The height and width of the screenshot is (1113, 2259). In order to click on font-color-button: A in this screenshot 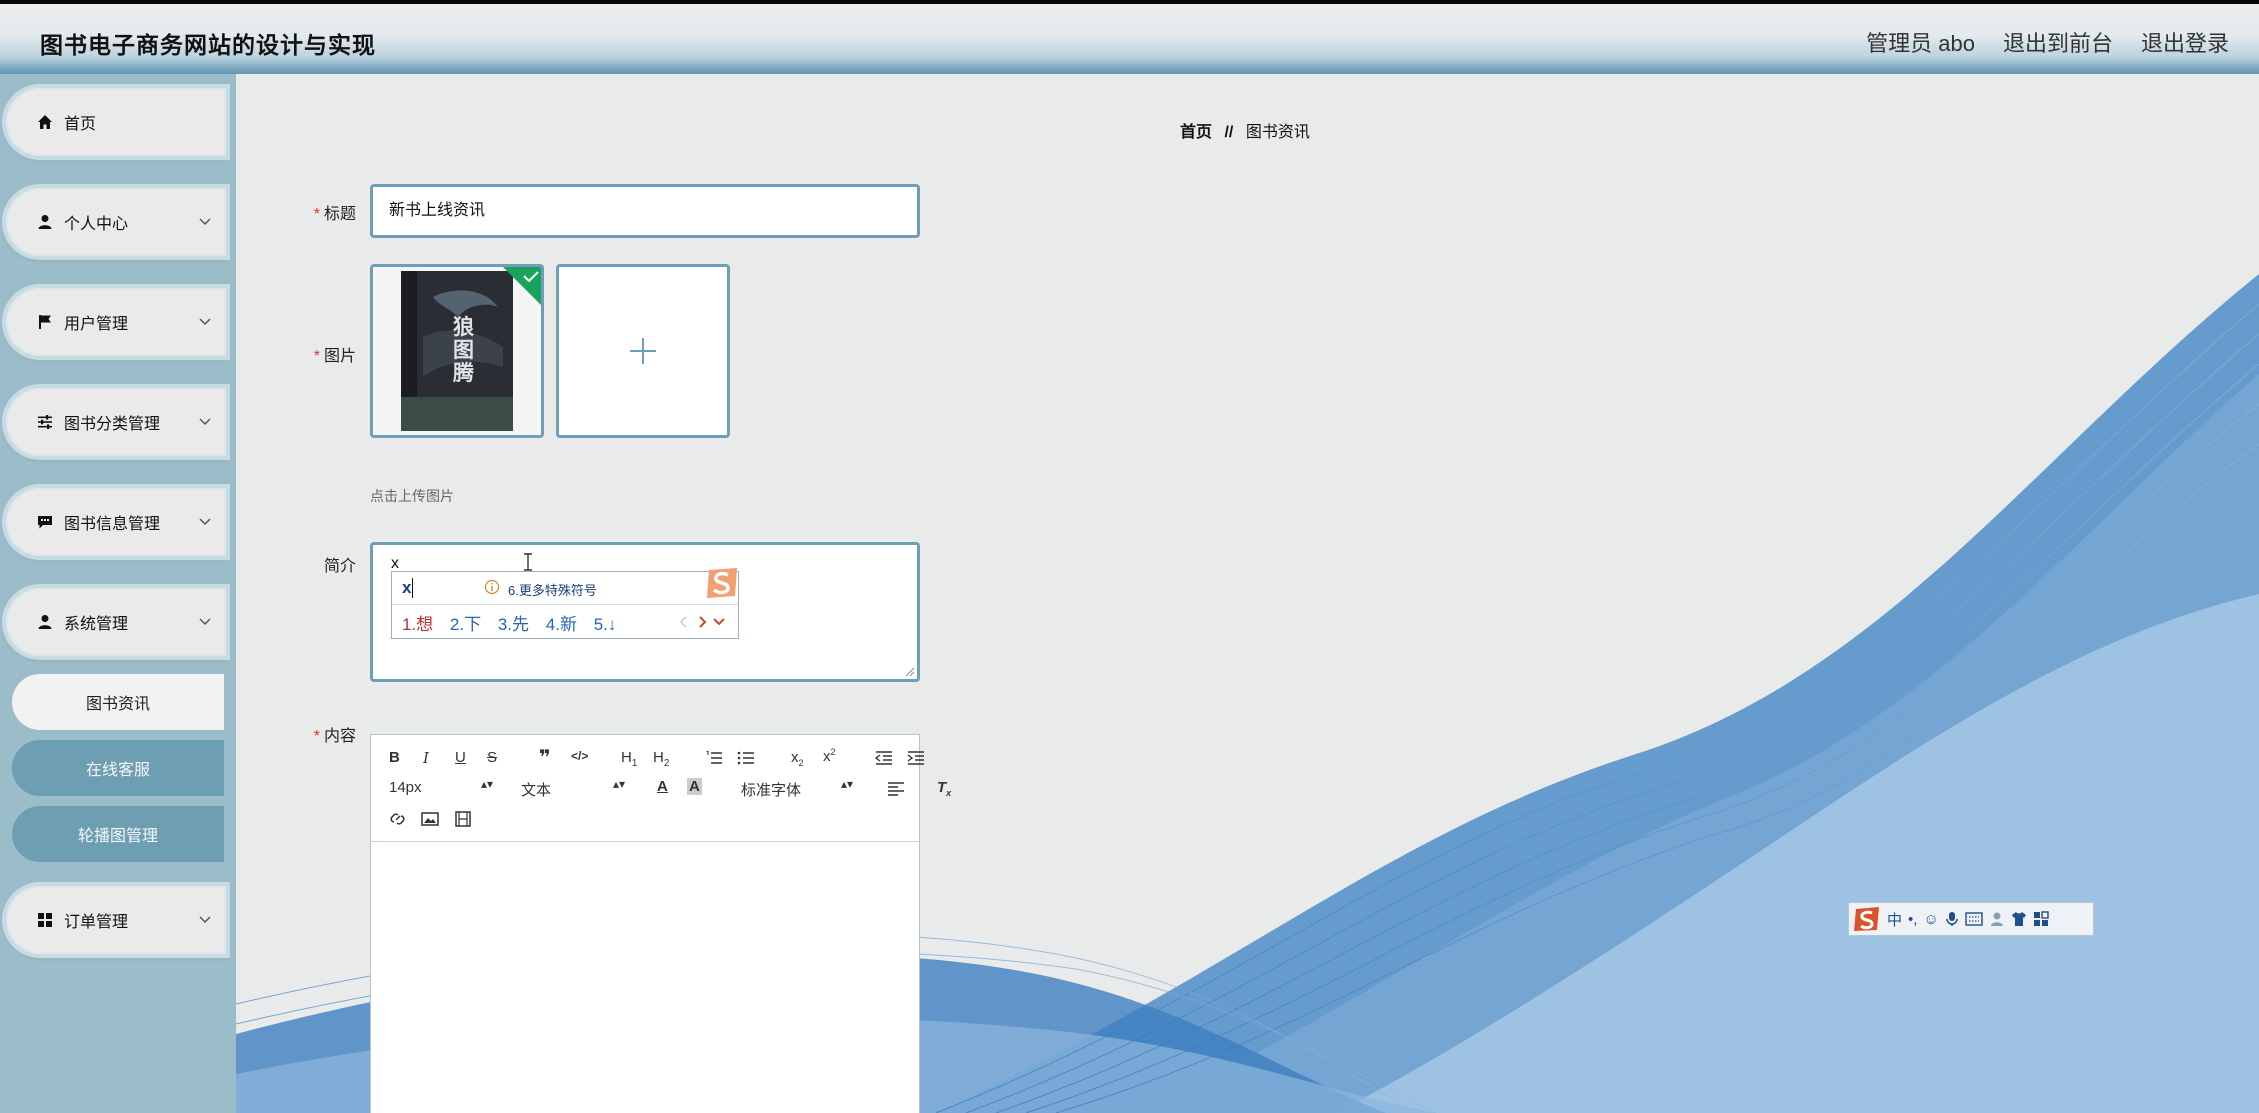, I will do `click(662, 786)`.